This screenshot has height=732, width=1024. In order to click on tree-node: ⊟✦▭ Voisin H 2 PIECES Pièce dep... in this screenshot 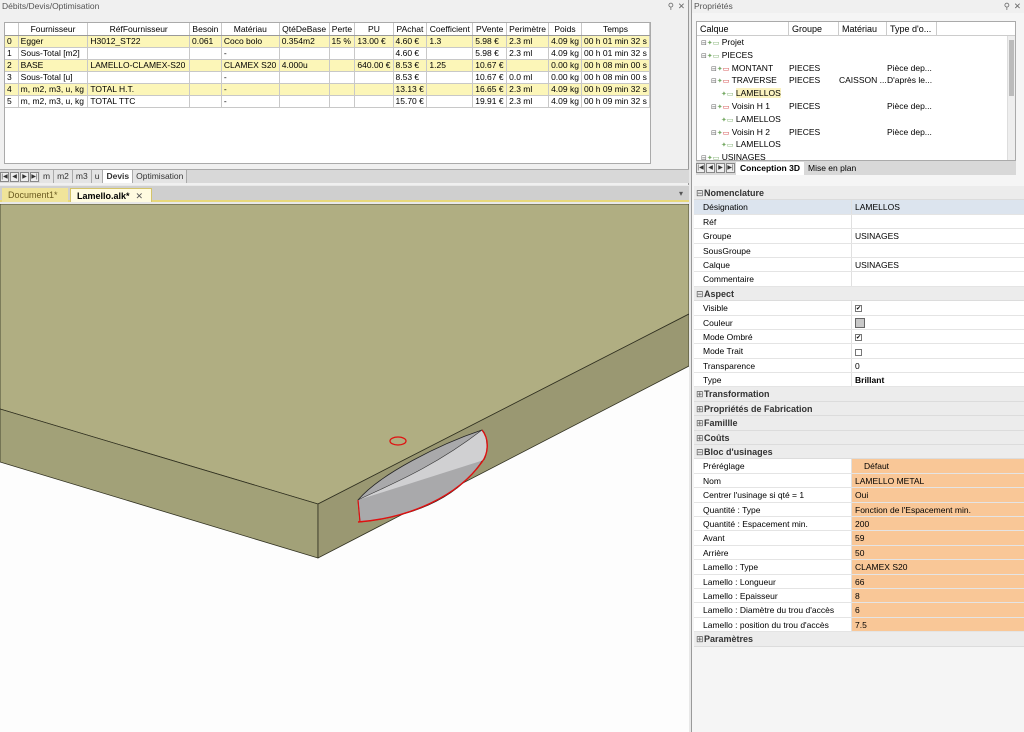, I will do `click(856, 132)`.